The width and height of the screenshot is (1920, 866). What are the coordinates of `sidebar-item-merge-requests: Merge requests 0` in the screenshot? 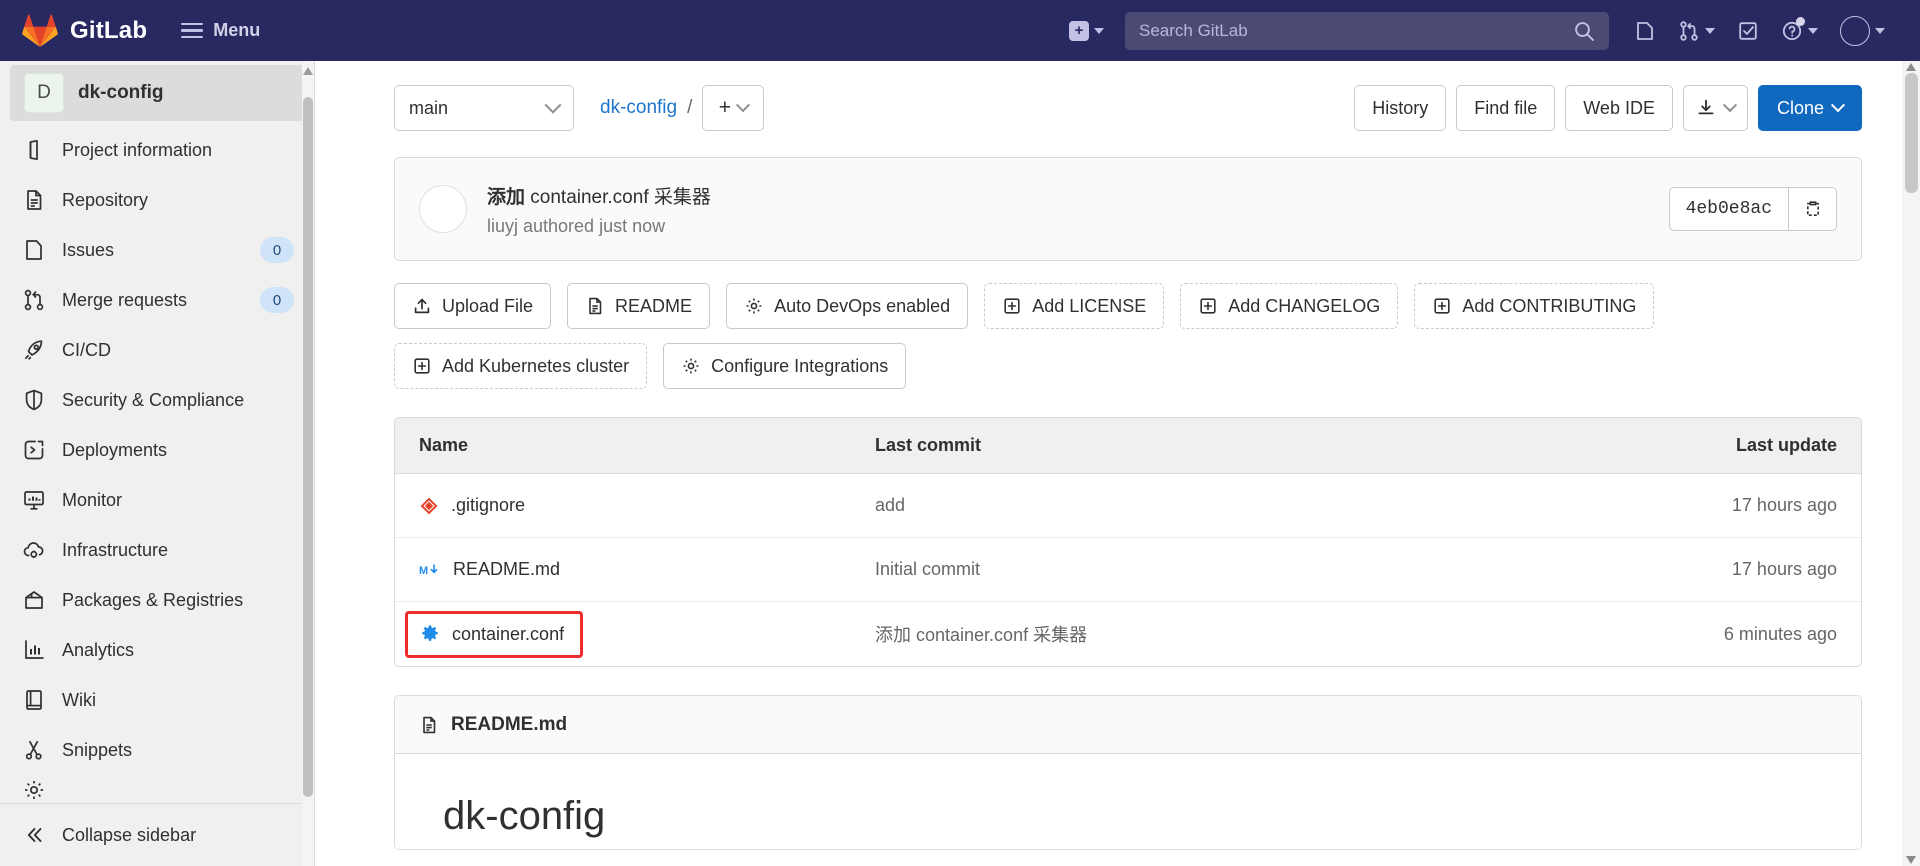 It's located at (157, 300).